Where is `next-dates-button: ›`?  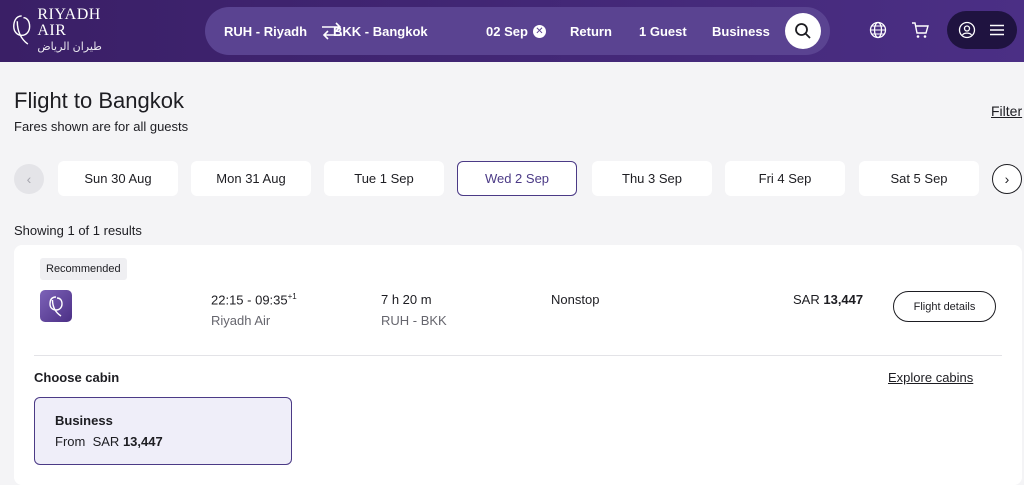 next-dates-button: › is located at coordinates (1007, 179).